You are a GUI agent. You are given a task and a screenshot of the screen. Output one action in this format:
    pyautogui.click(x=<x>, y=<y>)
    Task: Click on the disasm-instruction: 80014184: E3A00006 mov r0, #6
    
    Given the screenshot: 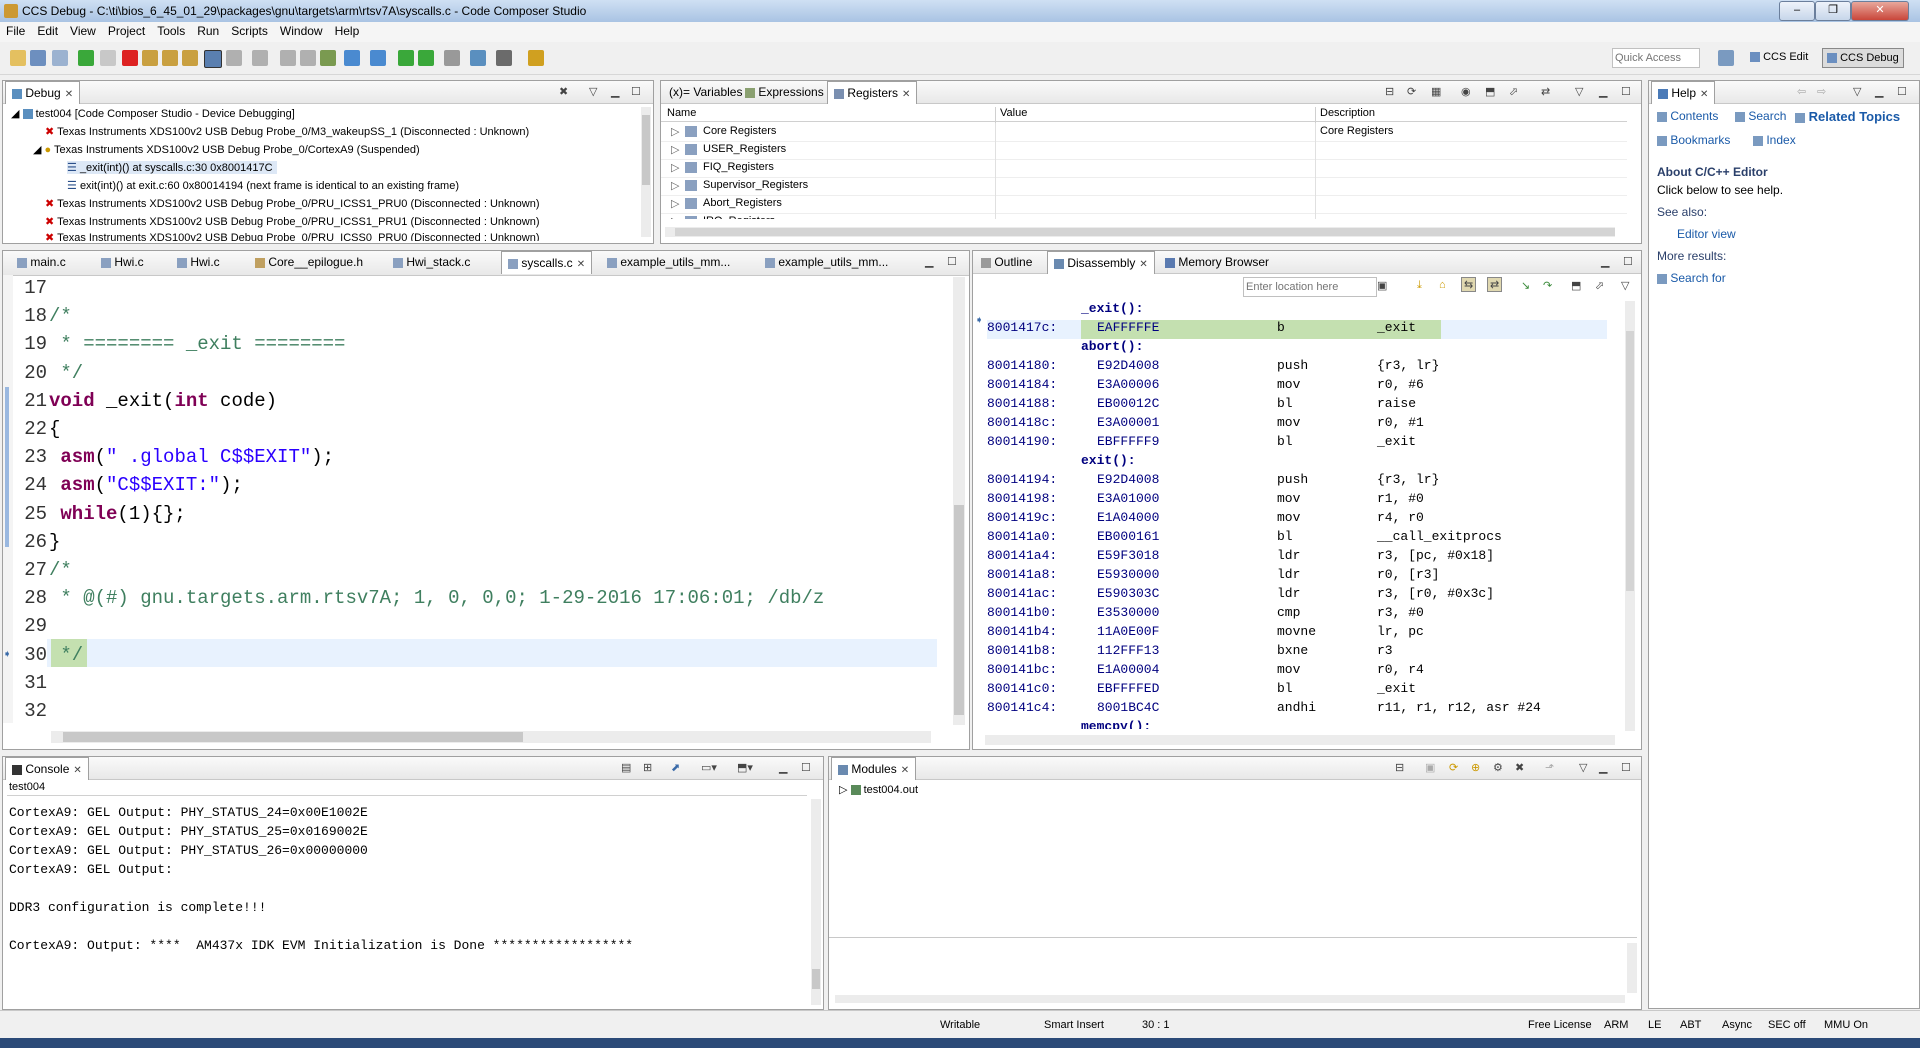 What is the action you would take?
    pyautogui.click(x=1297, y=386)
    